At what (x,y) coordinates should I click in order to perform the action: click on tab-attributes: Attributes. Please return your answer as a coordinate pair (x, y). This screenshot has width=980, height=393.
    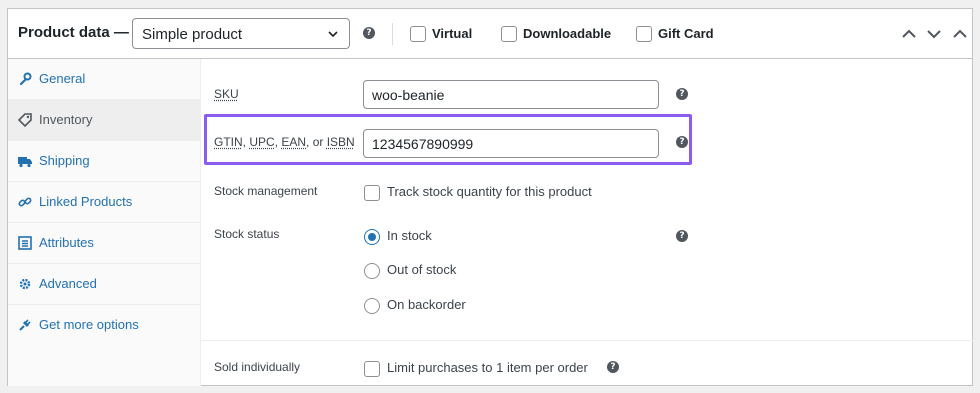
    Looking at the image, I should click on (104, 243).